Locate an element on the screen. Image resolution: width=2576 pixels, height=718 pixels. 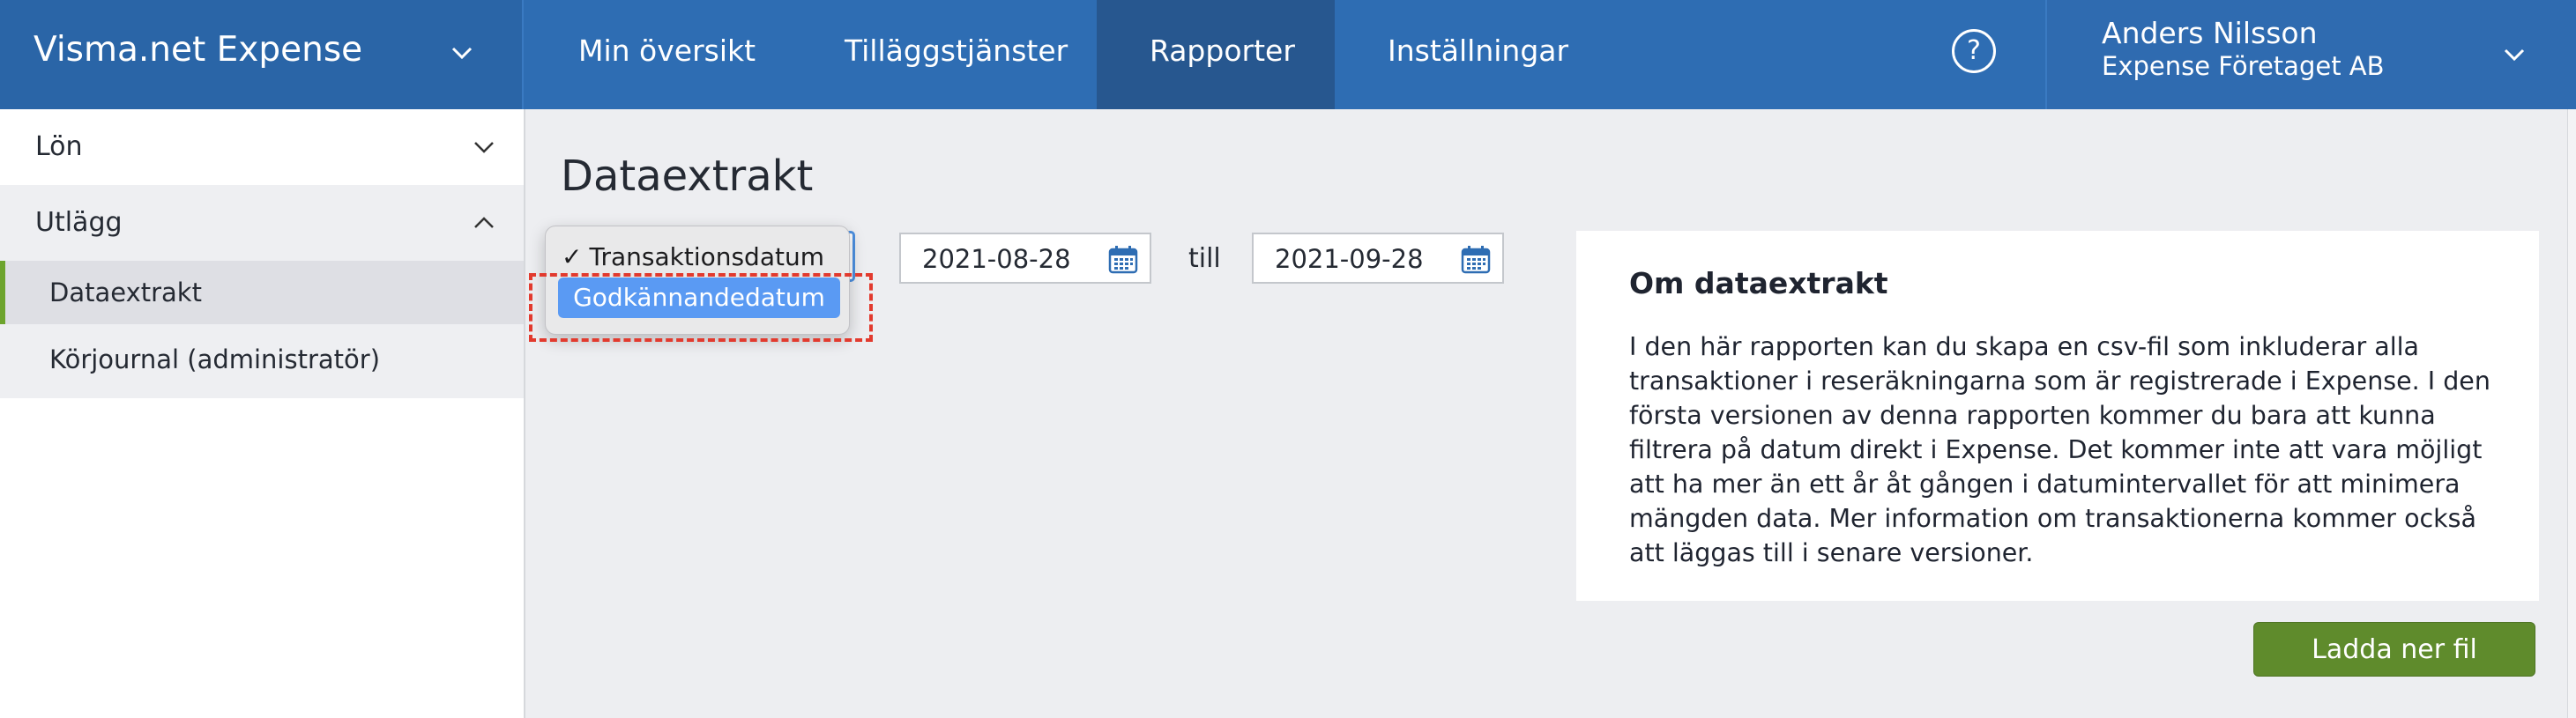
page-title: Dataextrakt is located at coordinates (687, 176).